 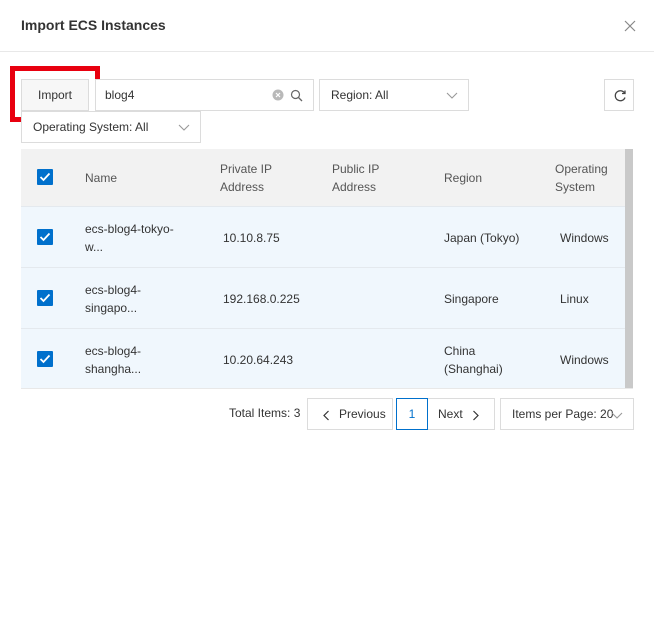 What do you see at coordinates (327, 26) in the screenshot?
I see `dialog-header: Import ECS Instances` at bounding box center [327, 26].